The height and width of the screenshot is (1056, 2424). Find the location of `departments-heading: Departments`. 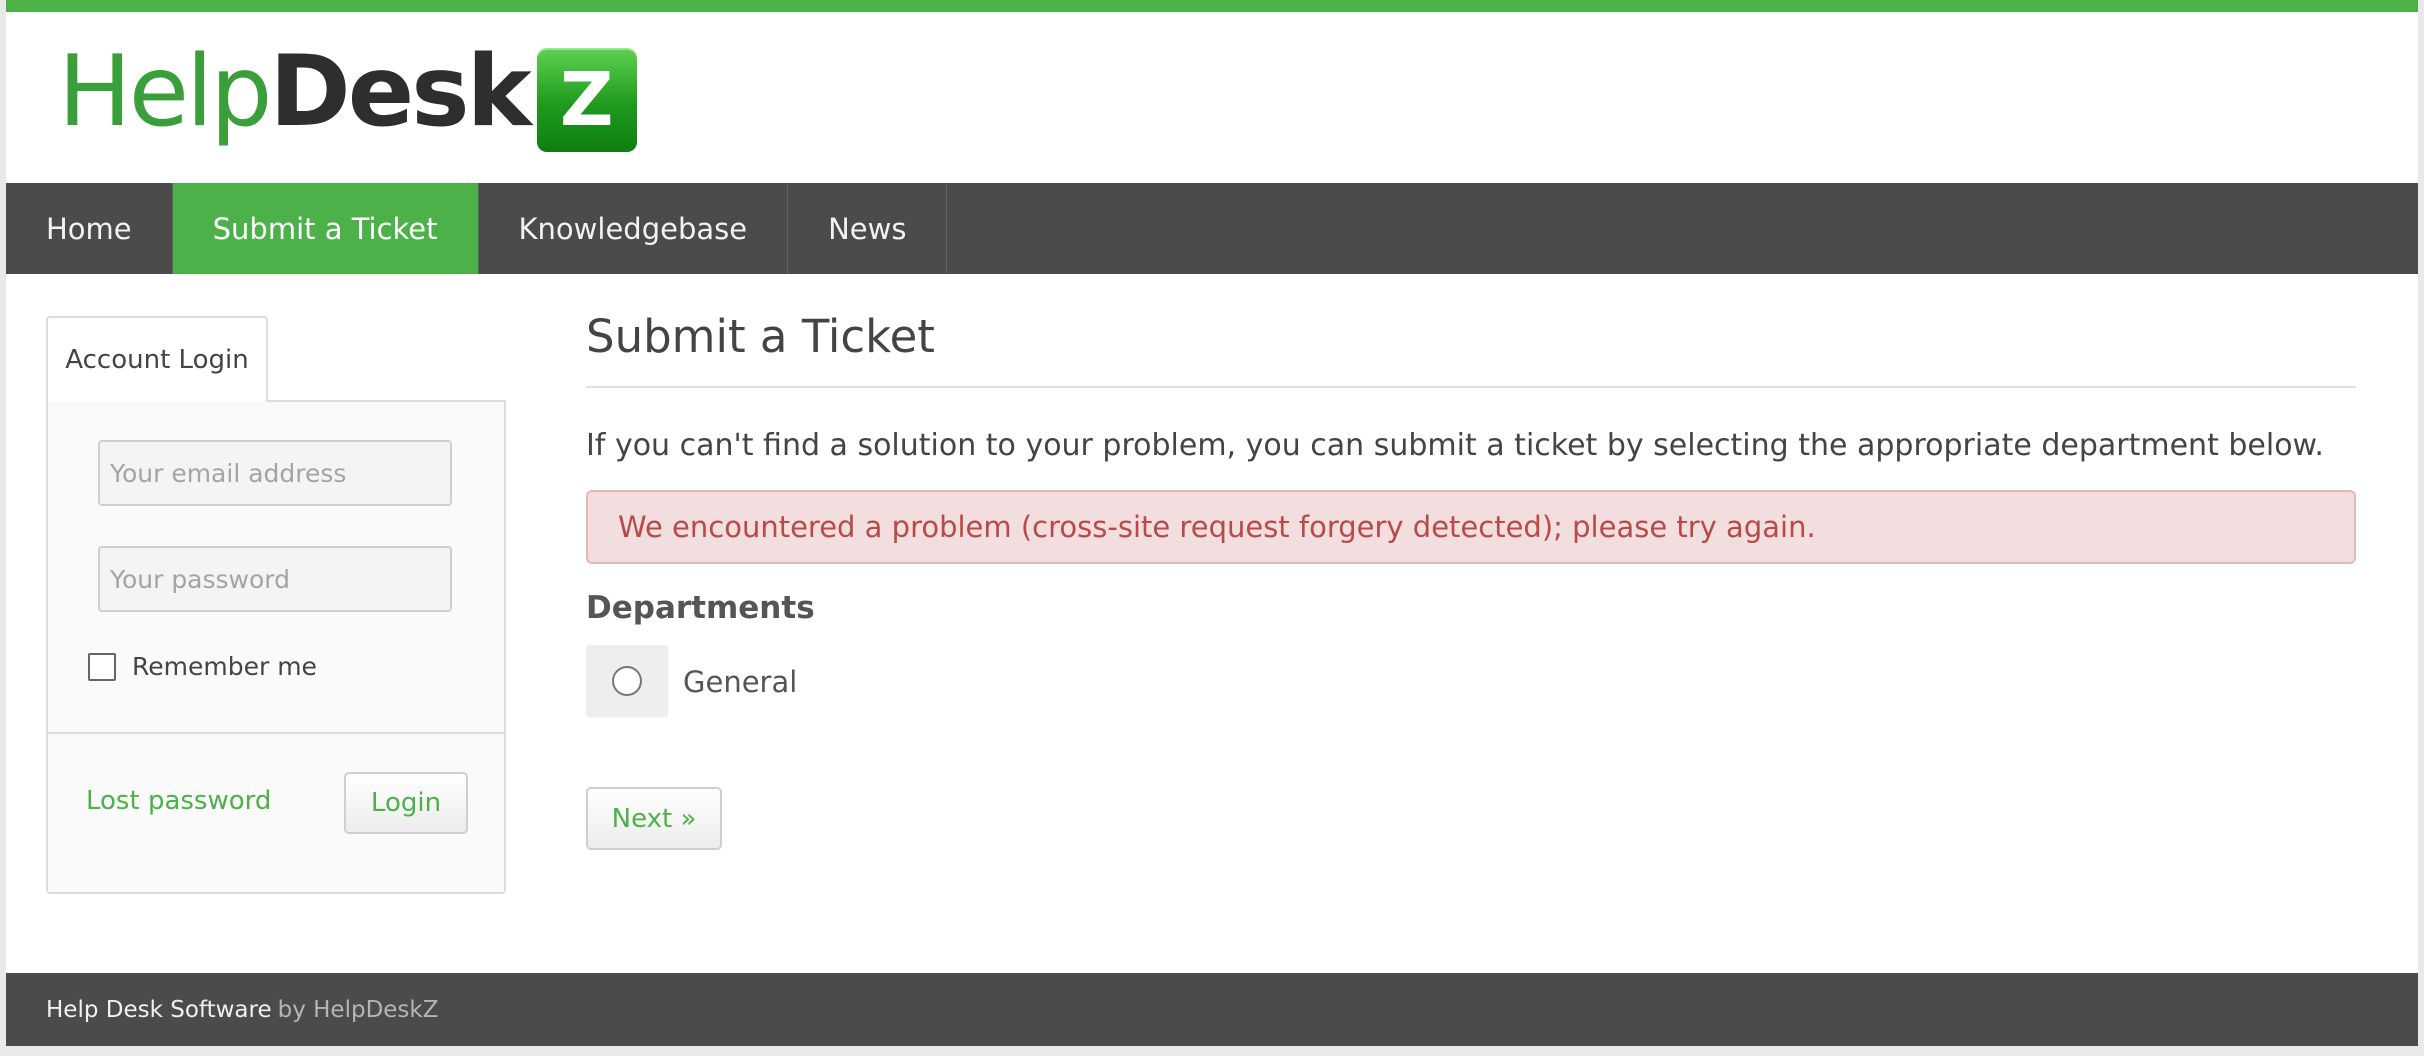

departments-heading: Departments is located at coordinates (700, 608).